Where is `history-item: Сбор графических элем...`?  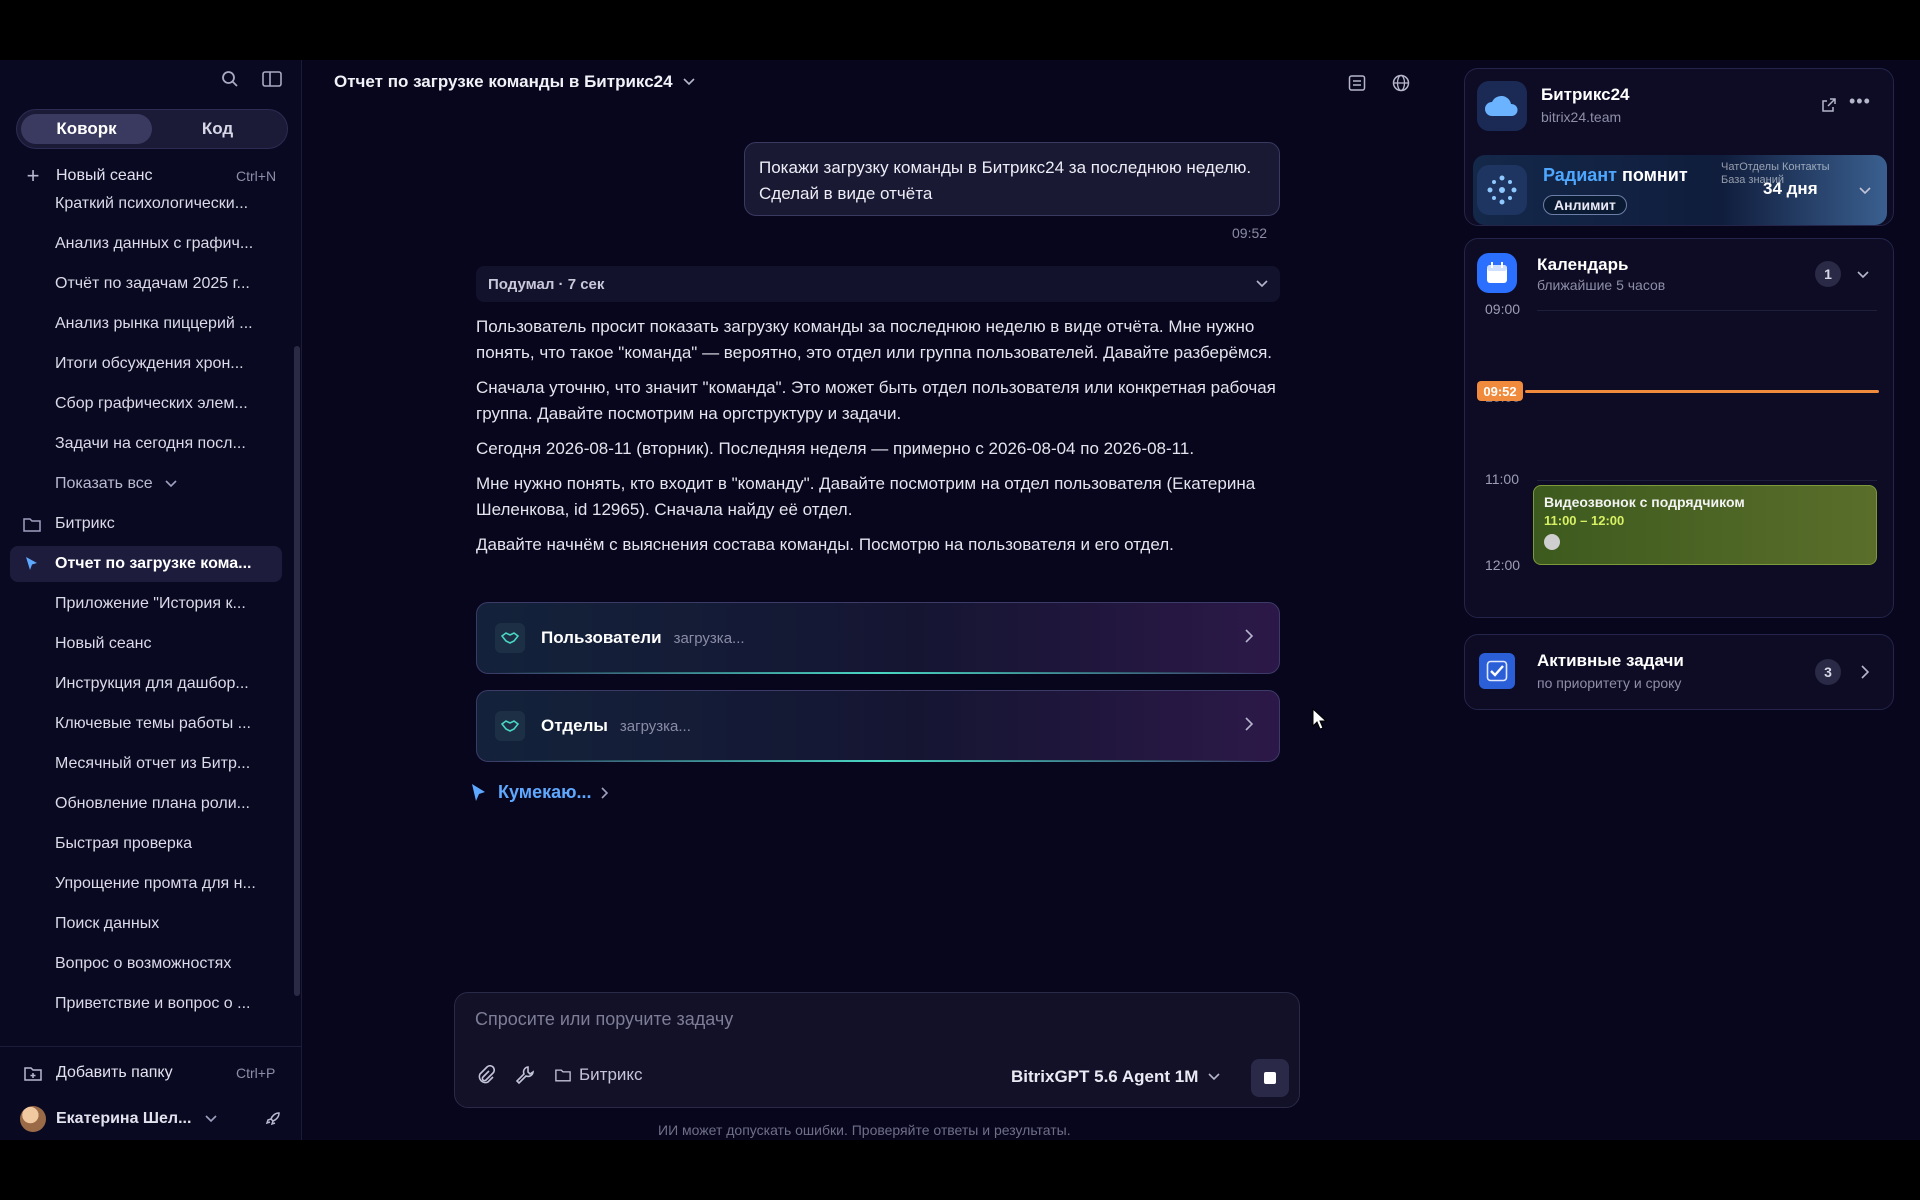
history-item: Сбор графических элем... is located at coordinates (146, 404).